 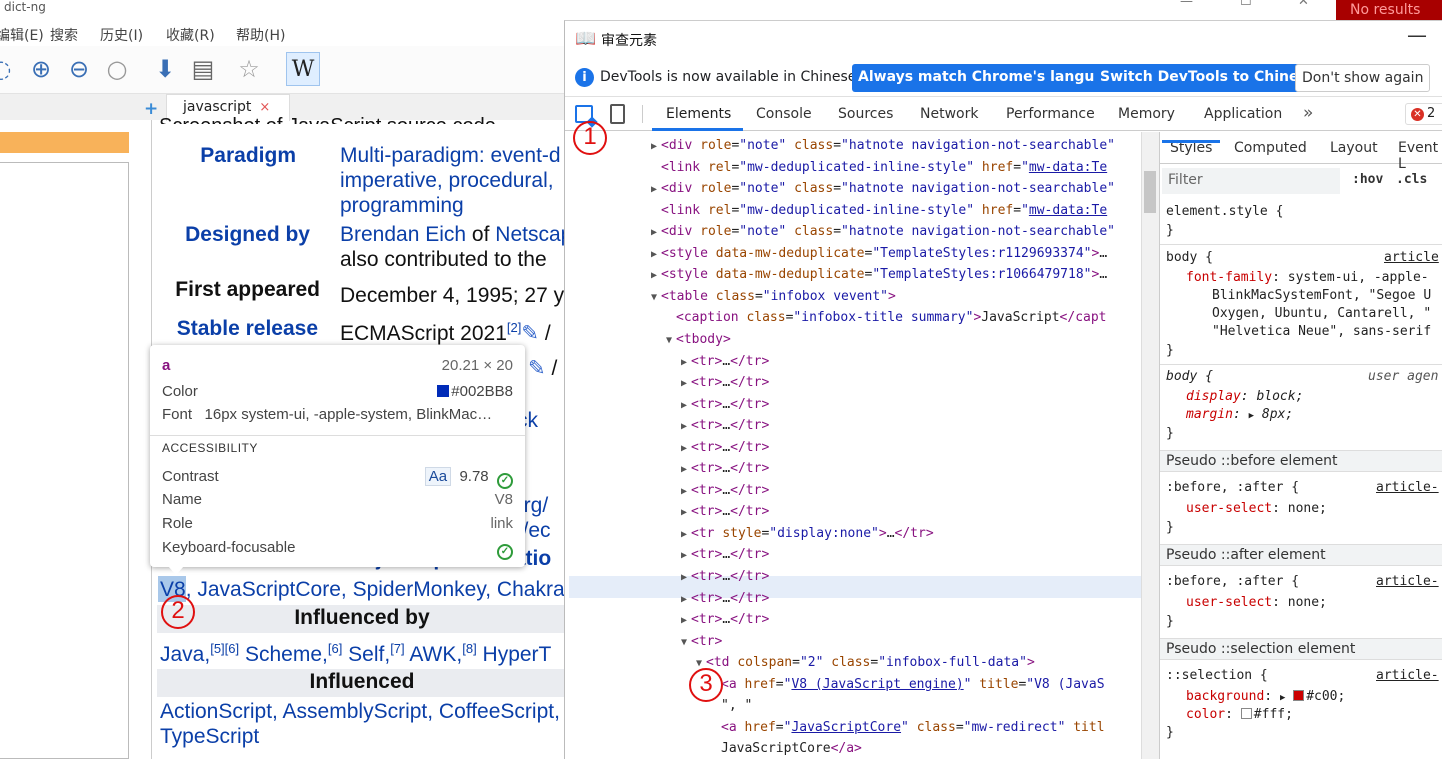 I want to click on tab-application: Application, so click(x=1243, y=114).